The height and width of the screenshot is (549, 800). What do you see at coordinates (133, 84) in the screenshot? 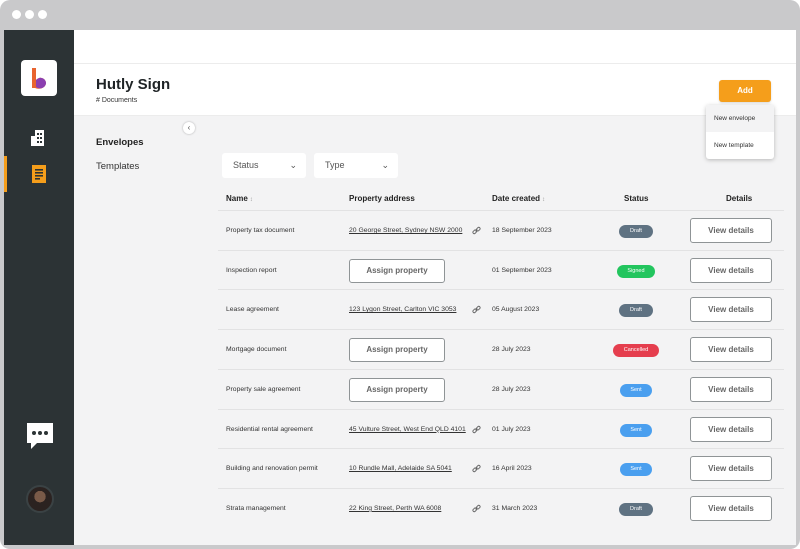
I see `page-title: Hutly Sign` at bounding box center [133, 84].